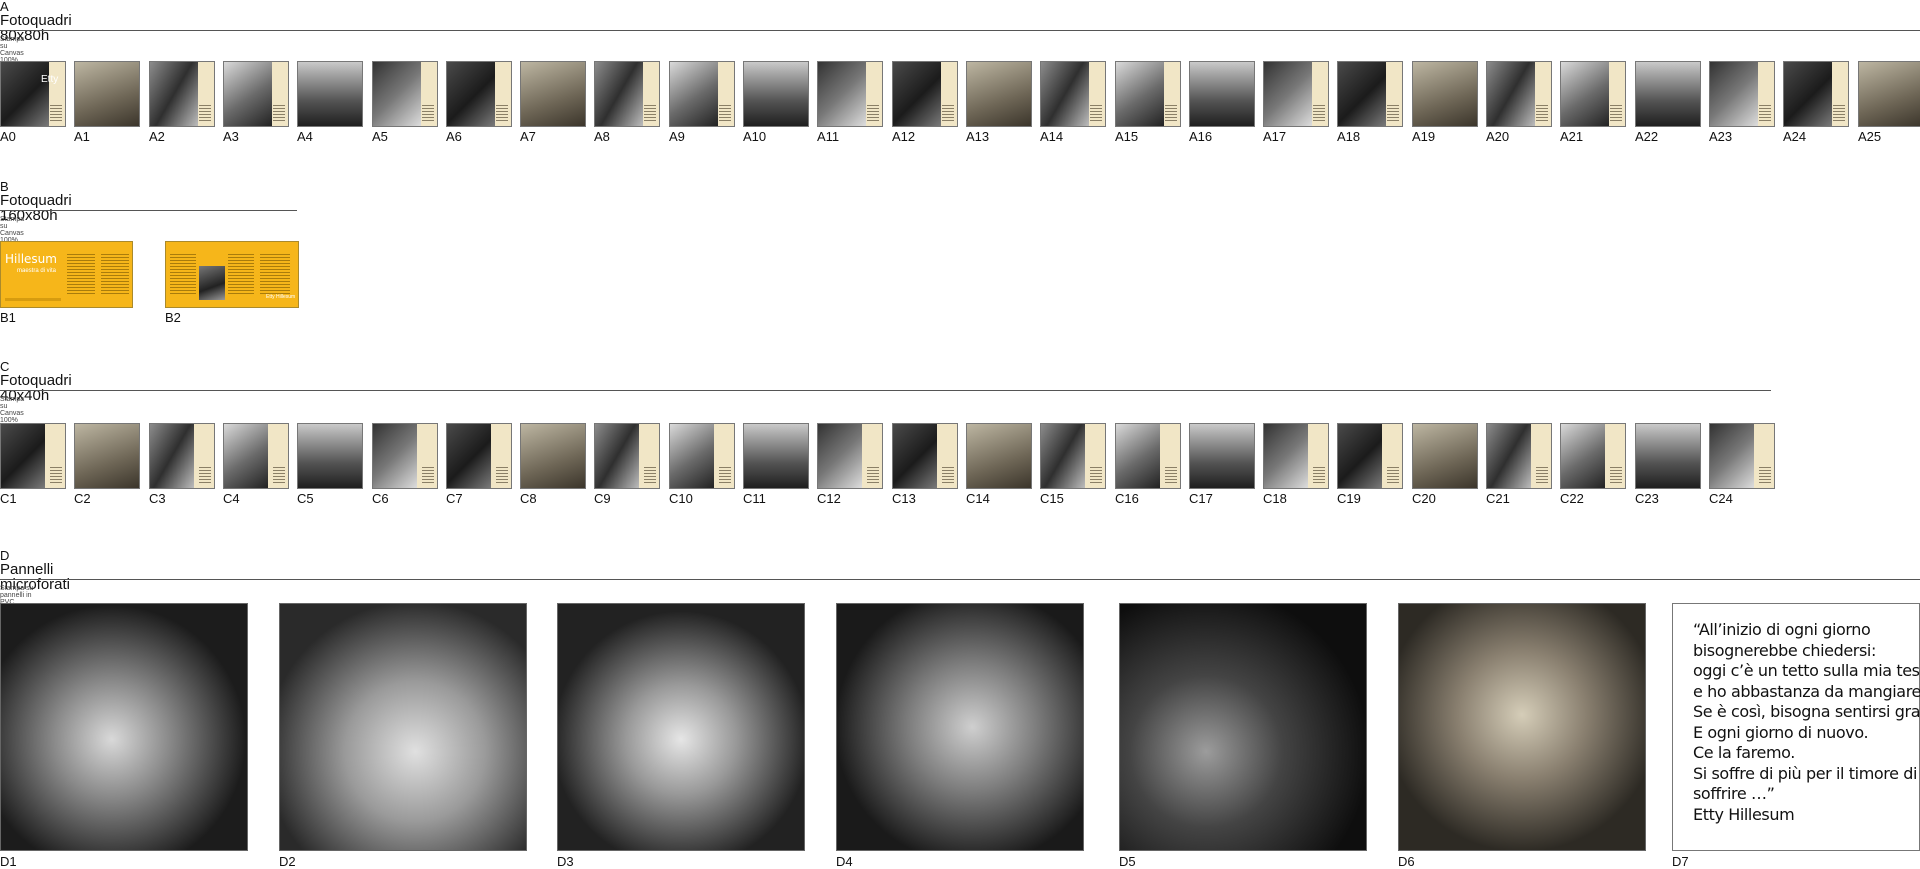  I want to click on a-label: A11, so click(828, 136).